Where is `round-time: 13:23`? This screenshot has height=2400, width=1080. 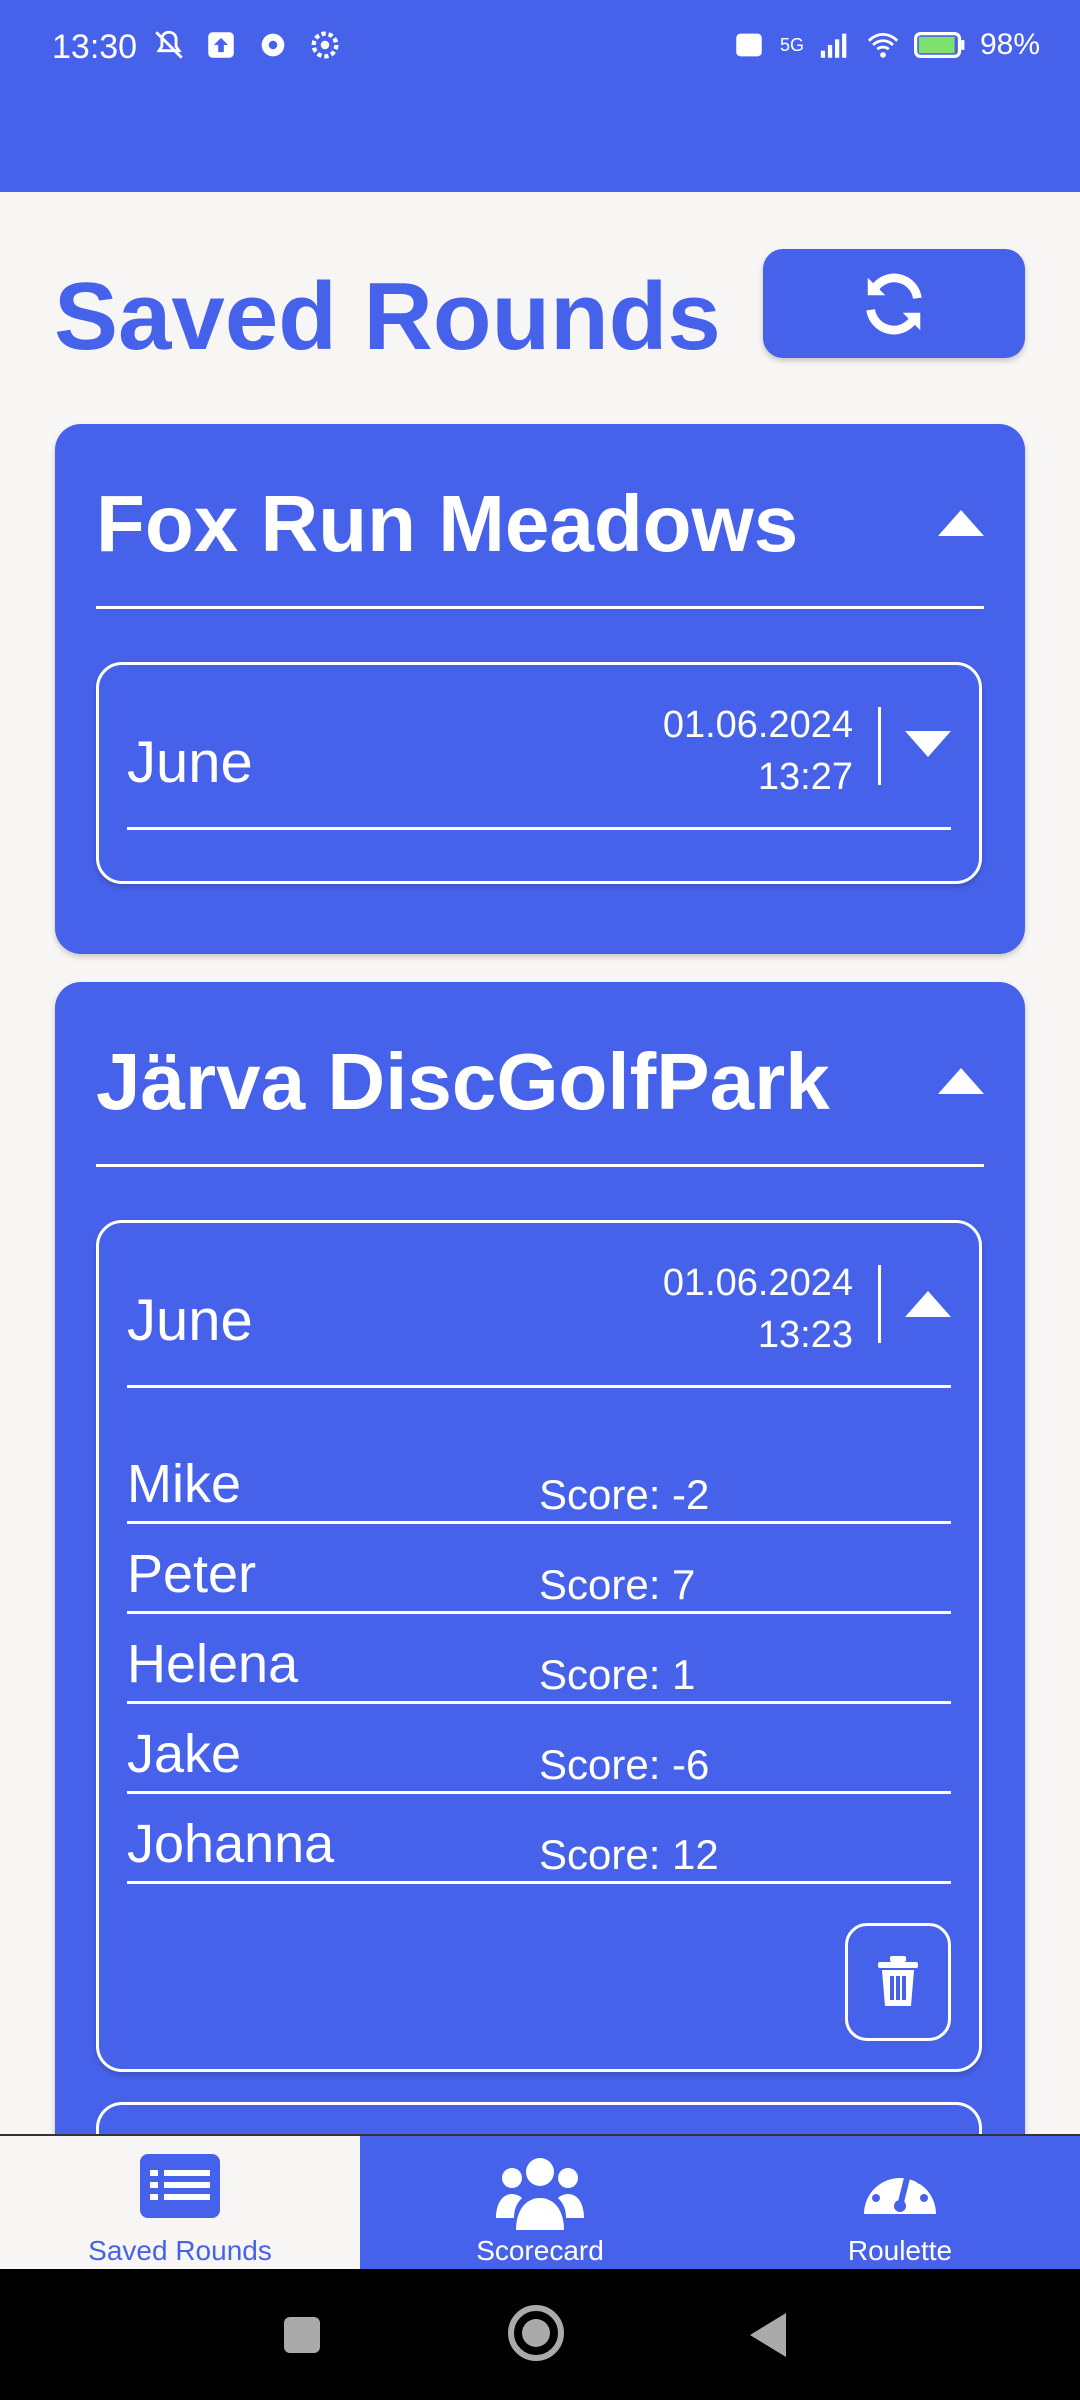
round-time: 13:23 is located at coordinates (805, 1335).